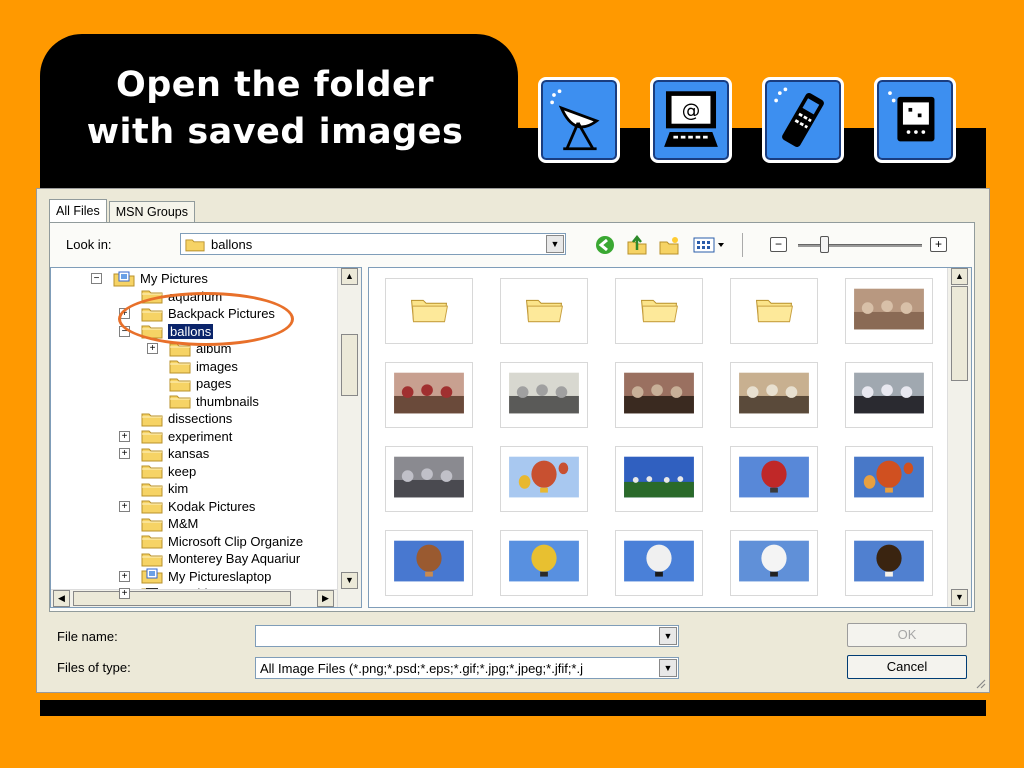  What do you see at coordinates (152, 212) in the screenshot?
I see `tab-msn-groups: MSN Groups` at bounding box center [152, 212].